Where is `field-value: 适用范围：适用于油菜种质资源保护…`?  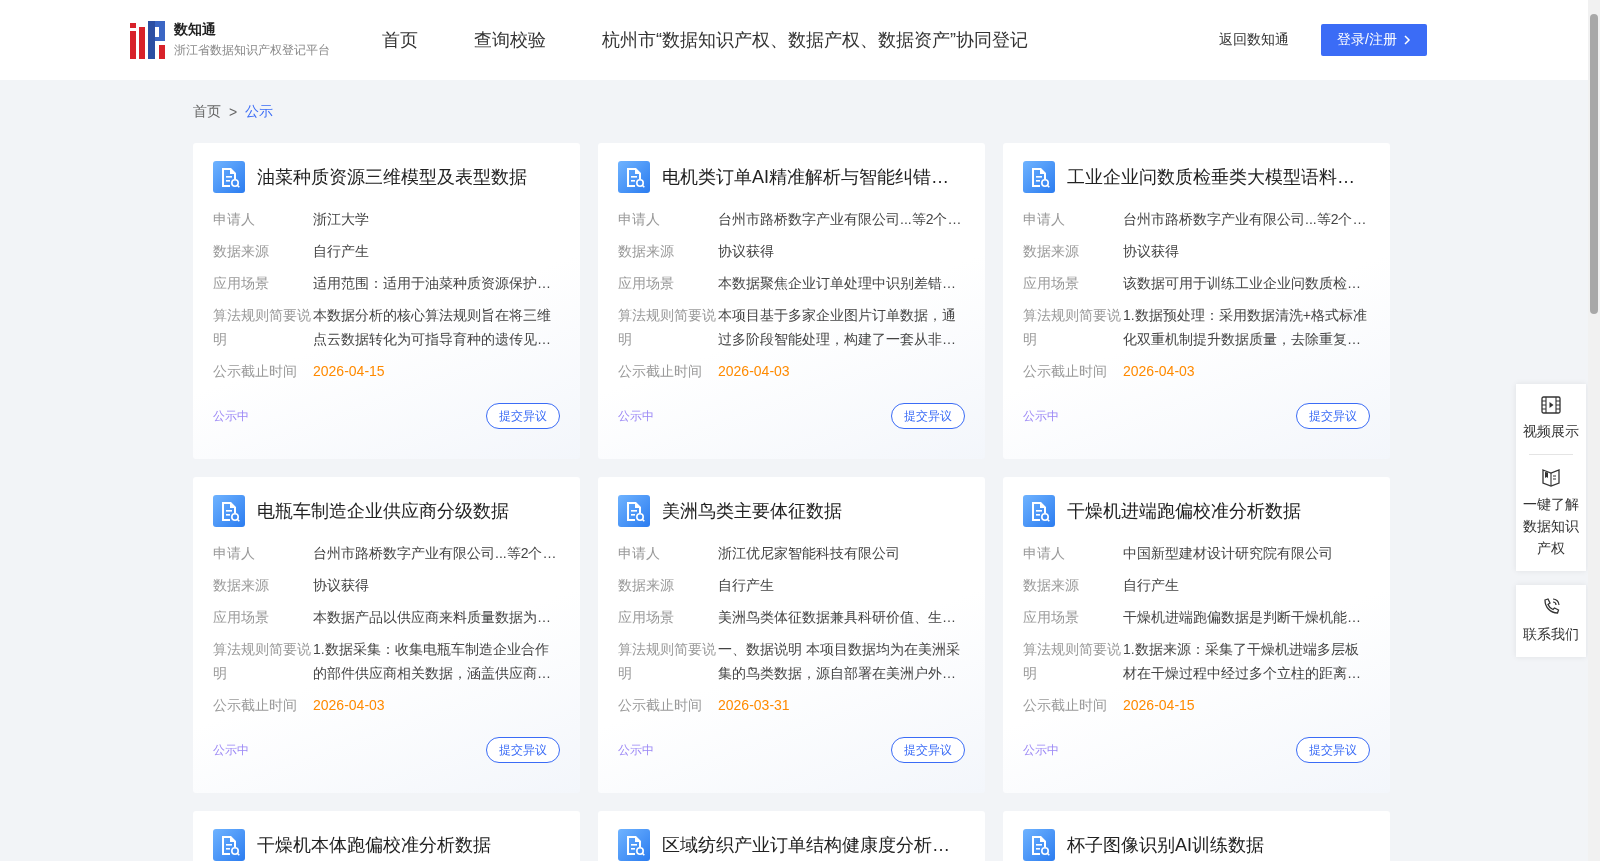 field-value: 适用范围：适用于油菜种质资源保护… is located at coordinates (432, 283).